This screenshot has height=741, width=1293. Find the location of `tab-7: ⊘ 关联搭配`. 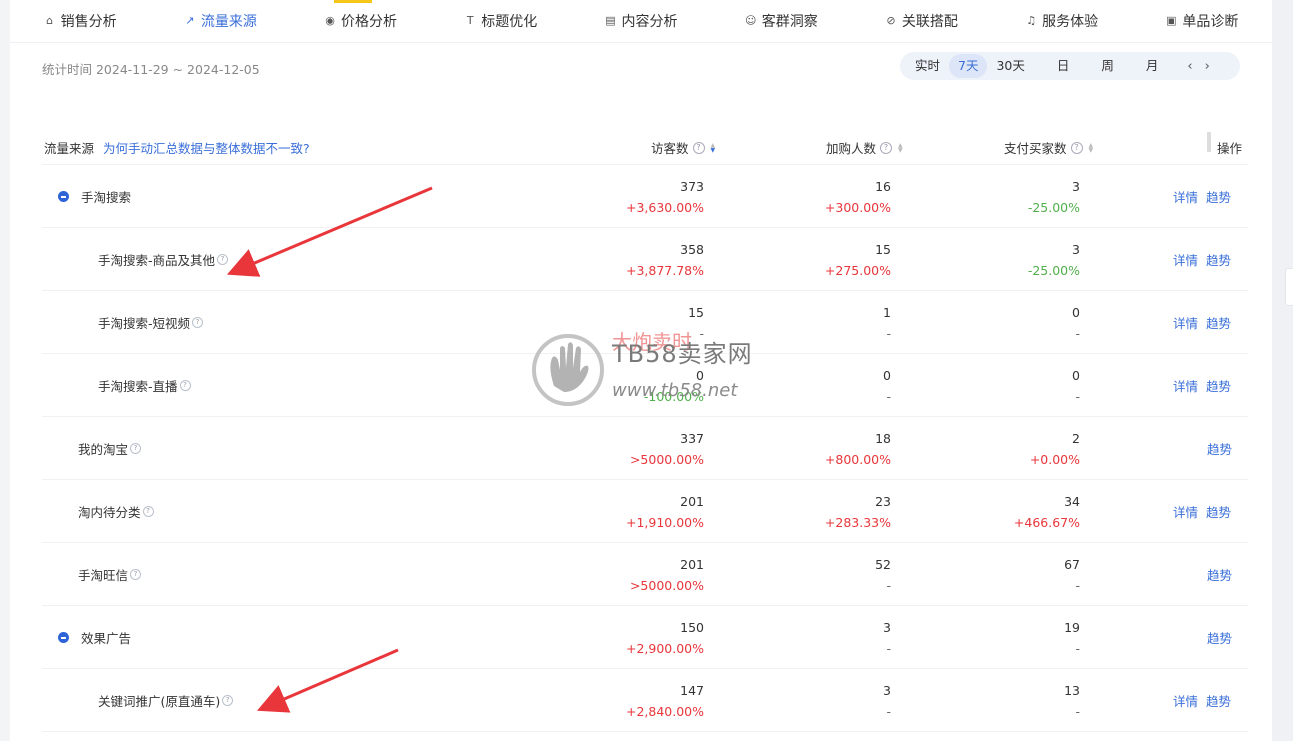

tab-7: ⊘ 关联搭配 is located at coordinates (921, 21).